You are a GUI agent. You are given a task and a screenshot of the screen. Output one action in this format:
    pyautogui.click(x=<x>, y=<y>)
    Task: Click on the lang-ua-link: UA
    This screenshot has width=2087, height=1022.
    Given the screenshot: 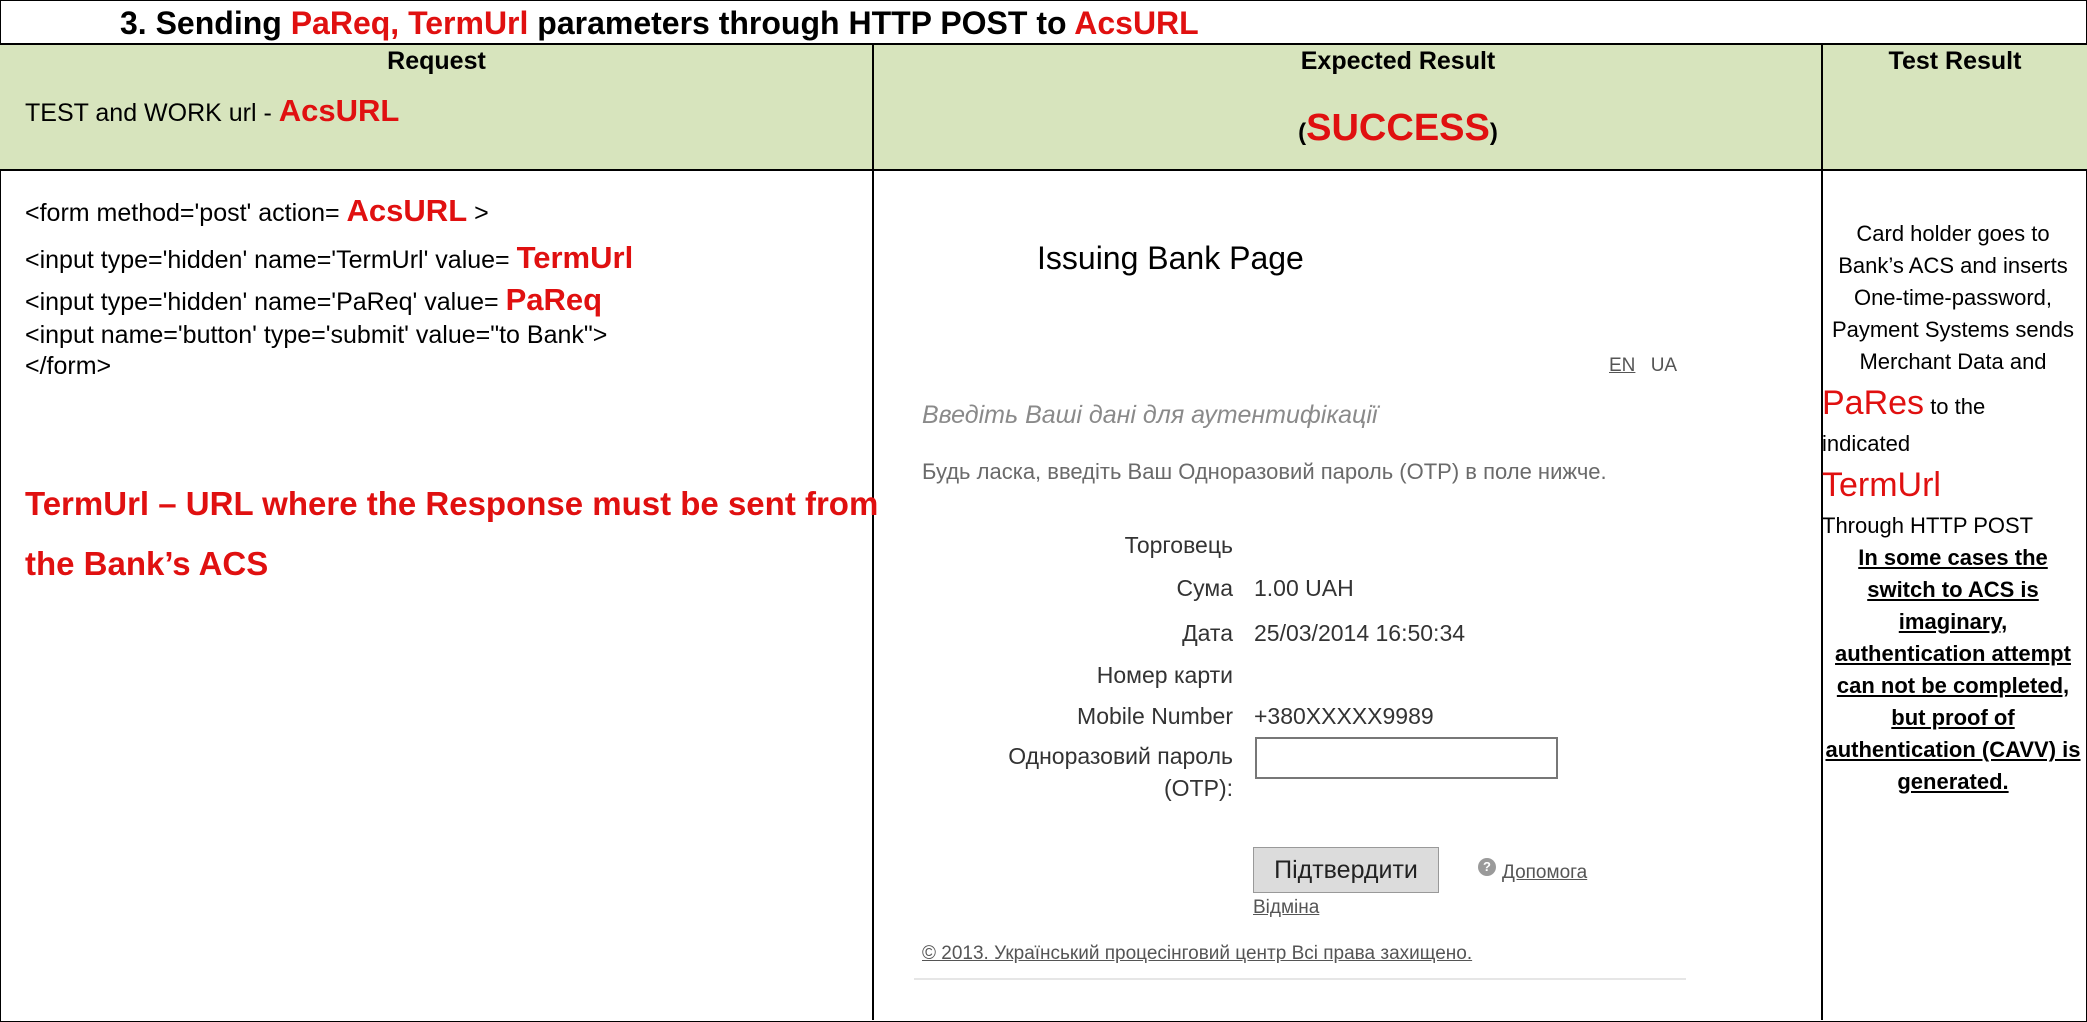 What is the action you would take?
    pyautogui.click(x=1664, y=365)
    